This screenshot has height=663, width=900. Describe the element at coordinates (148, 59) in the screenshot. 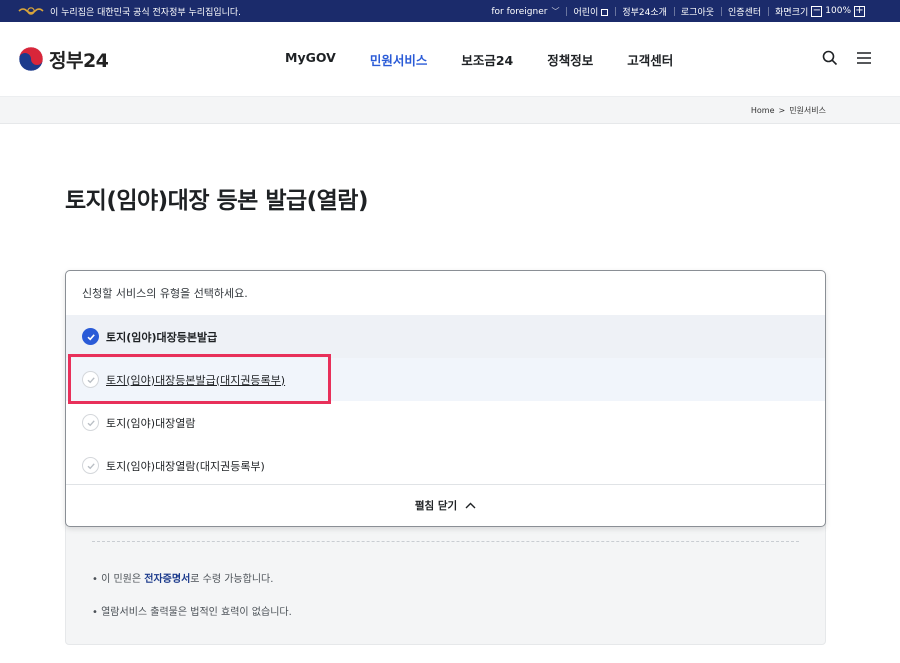

I see `gov24-logo: 정부24` at that location.